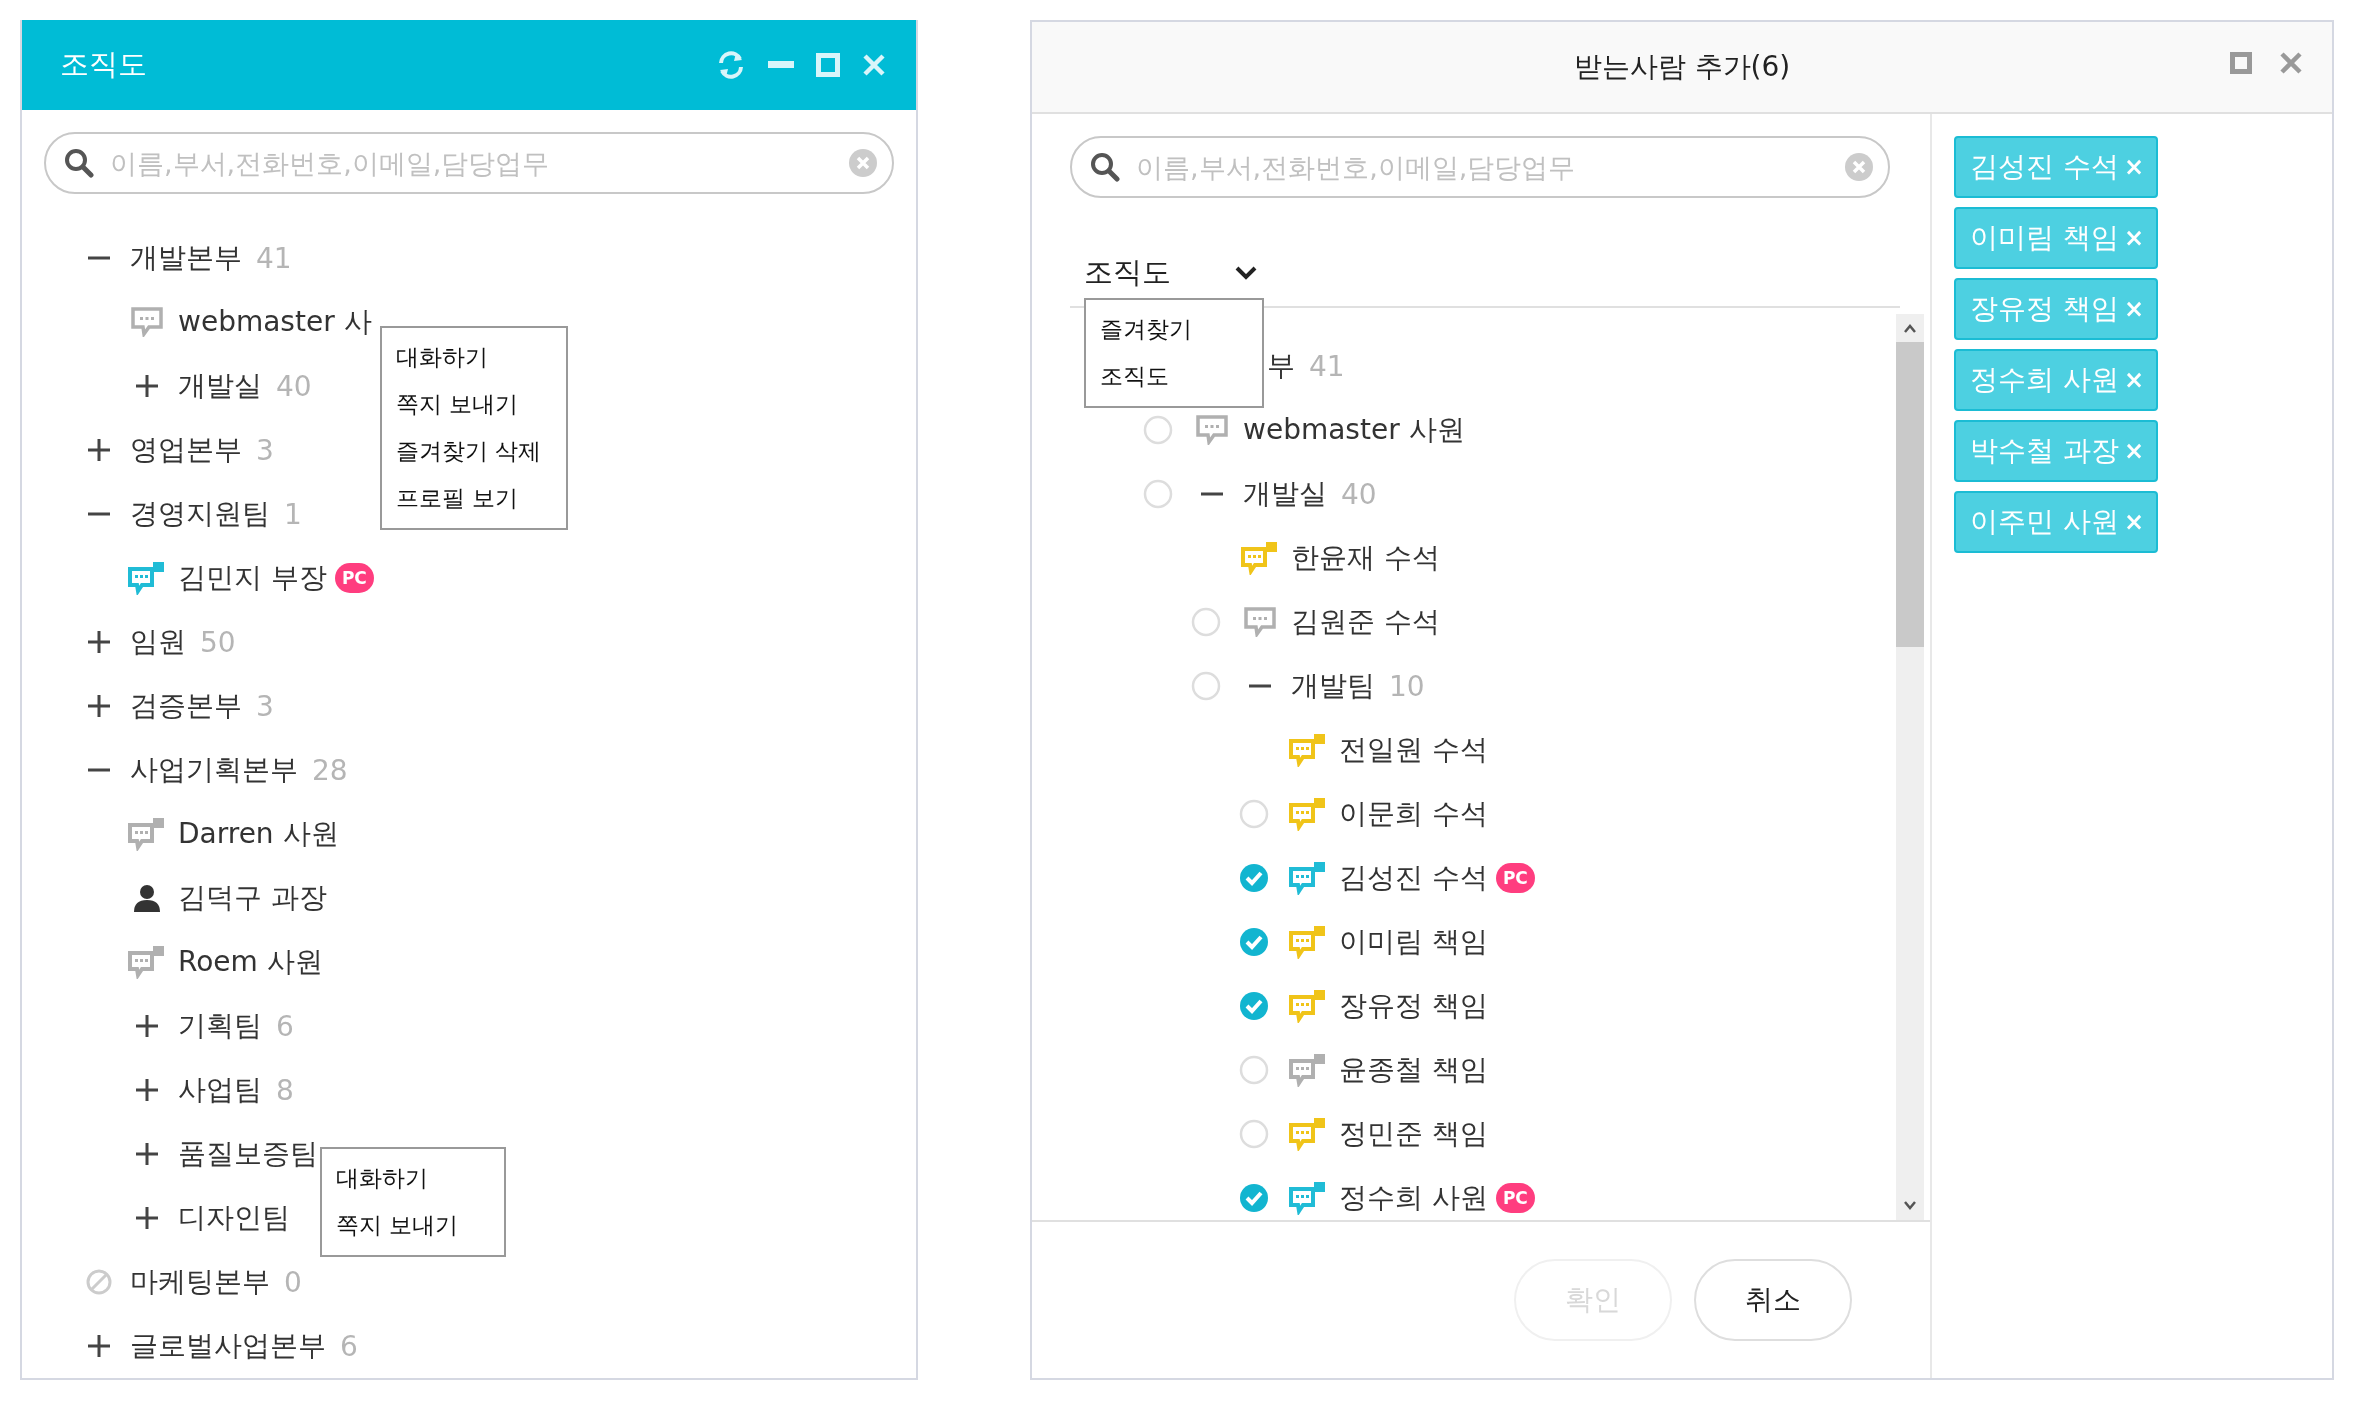 The image size is (2356, 1402). I want to click on menu-item: 즐겨찾기, so click(1174, 329).